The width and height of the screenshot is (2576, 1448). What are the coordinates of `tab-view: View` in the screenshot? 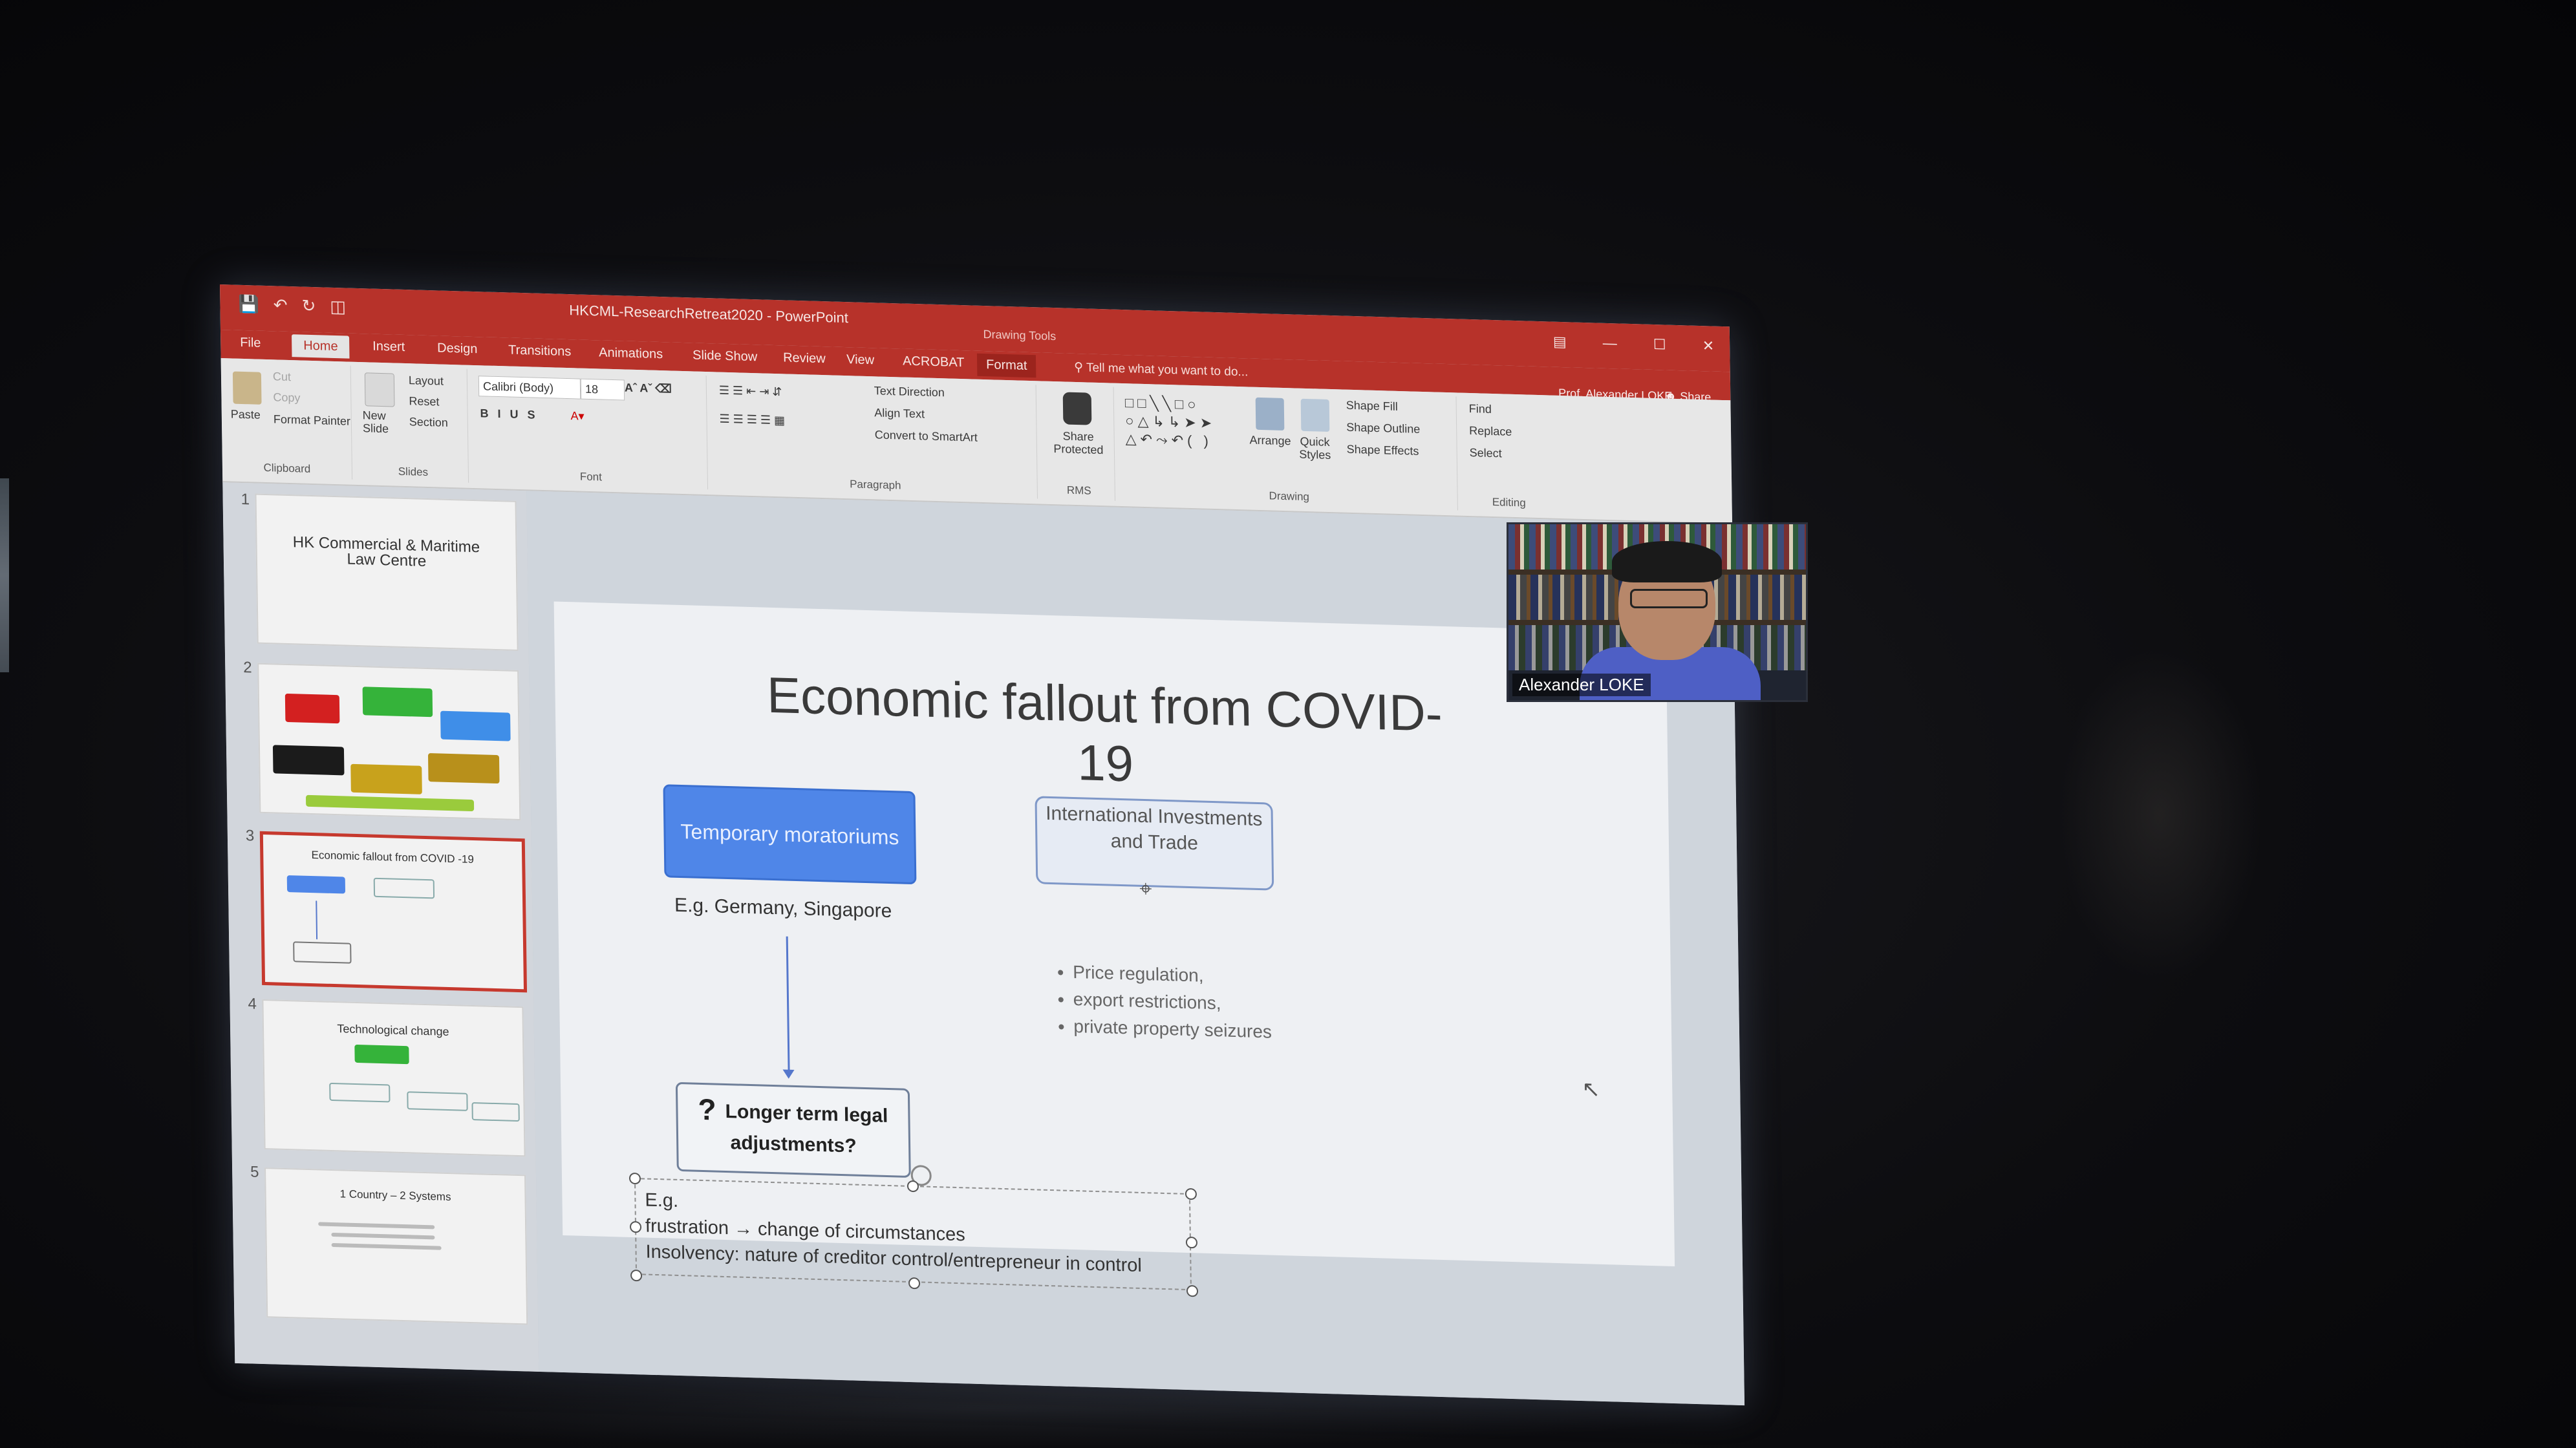 It's located at (860, 360).